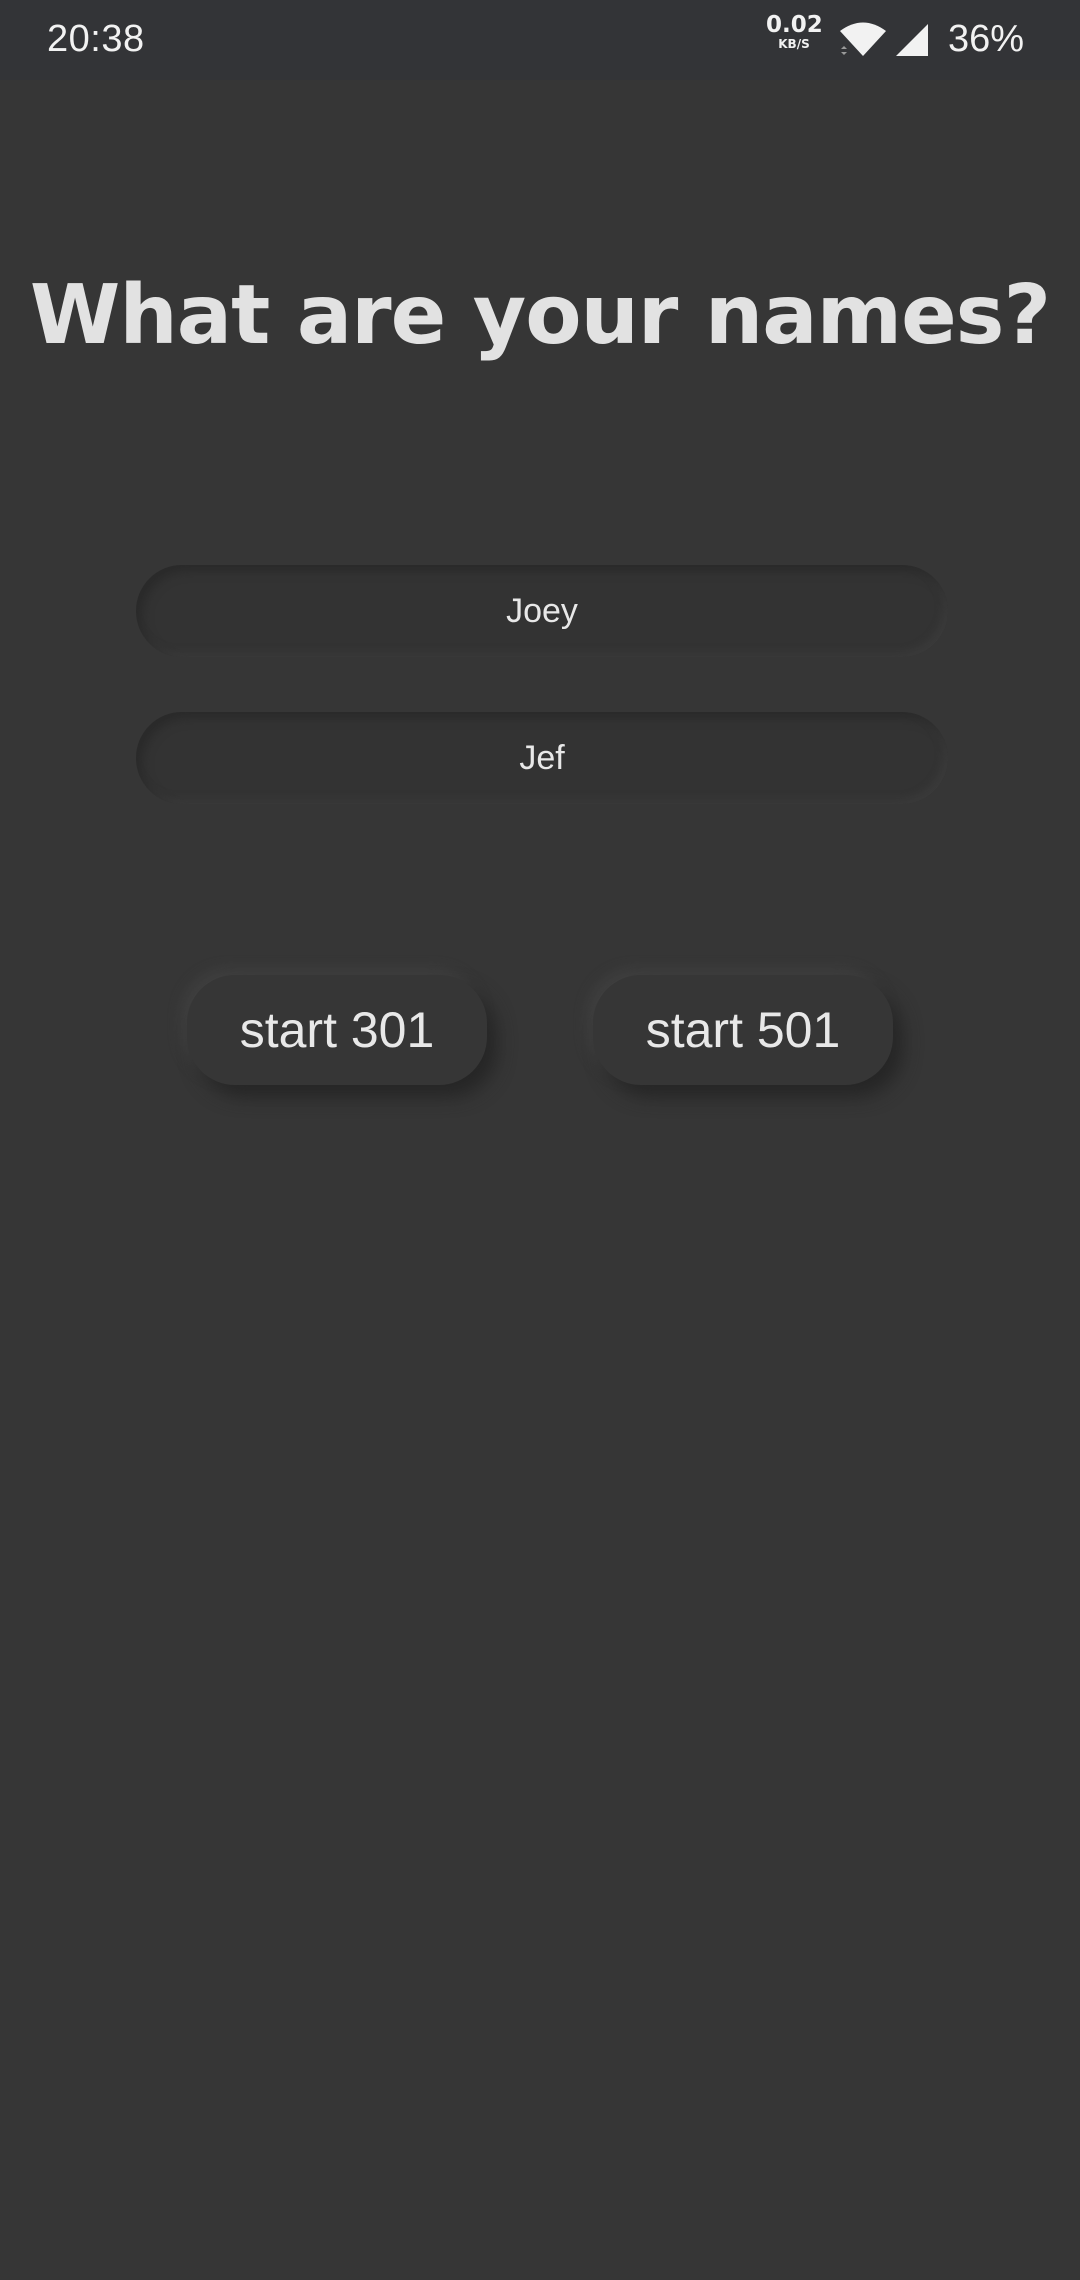 Image resolution: width=1080 pixels, height=2280 pixels. What do you see at coordinates (540, 40) in the screenshot?
I see `status-bar: 20:38 0.02 KB/S 36%` at bounding box center [540, 40].